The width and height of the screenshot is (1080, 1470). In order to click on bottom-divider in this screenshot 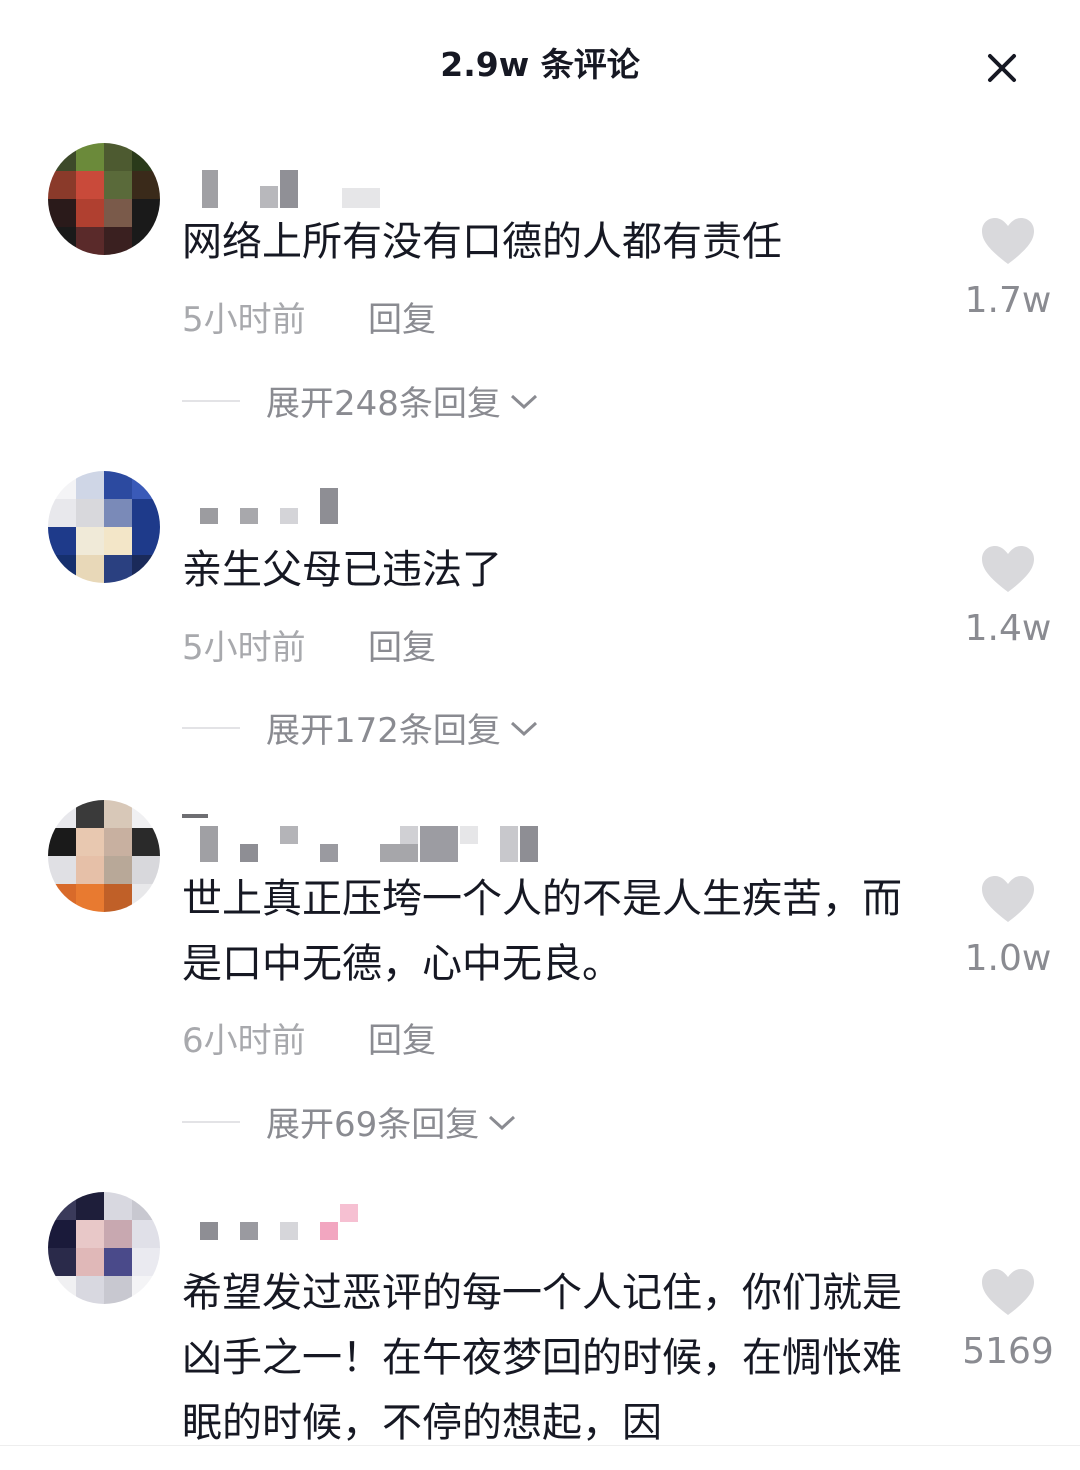, I will do `click(540, 1445)`.